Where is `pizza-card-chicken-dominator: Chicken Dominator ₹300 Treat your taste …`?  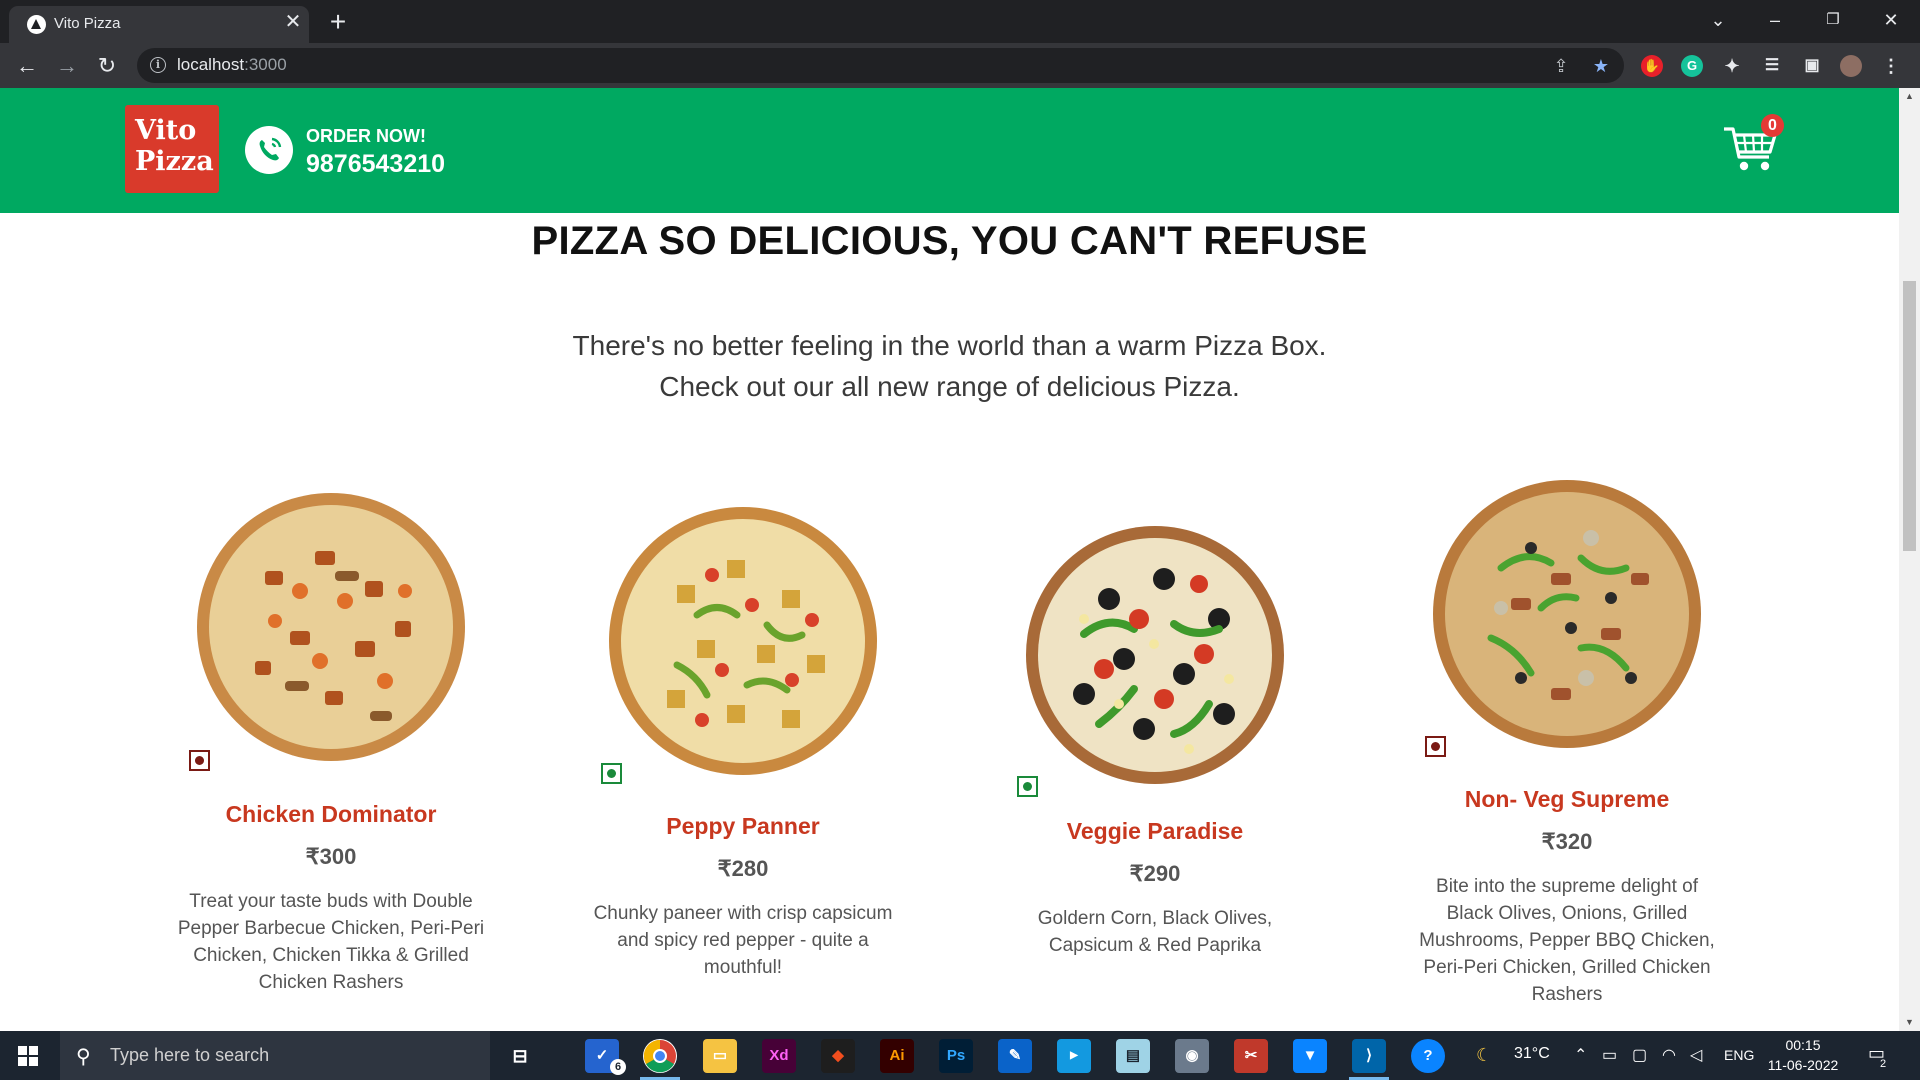 pizza-card-chicken-dominator: Chicken Dominator ₹300 Treat your taste … is located at coordinates (331, 743).